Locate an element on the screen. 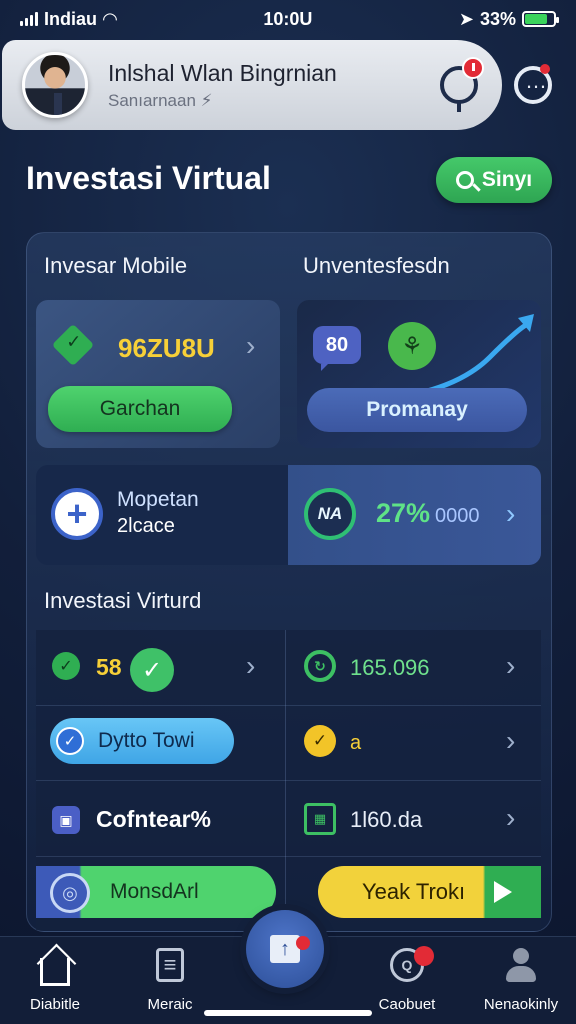  battery-icon is located at coordinates (540, 19).